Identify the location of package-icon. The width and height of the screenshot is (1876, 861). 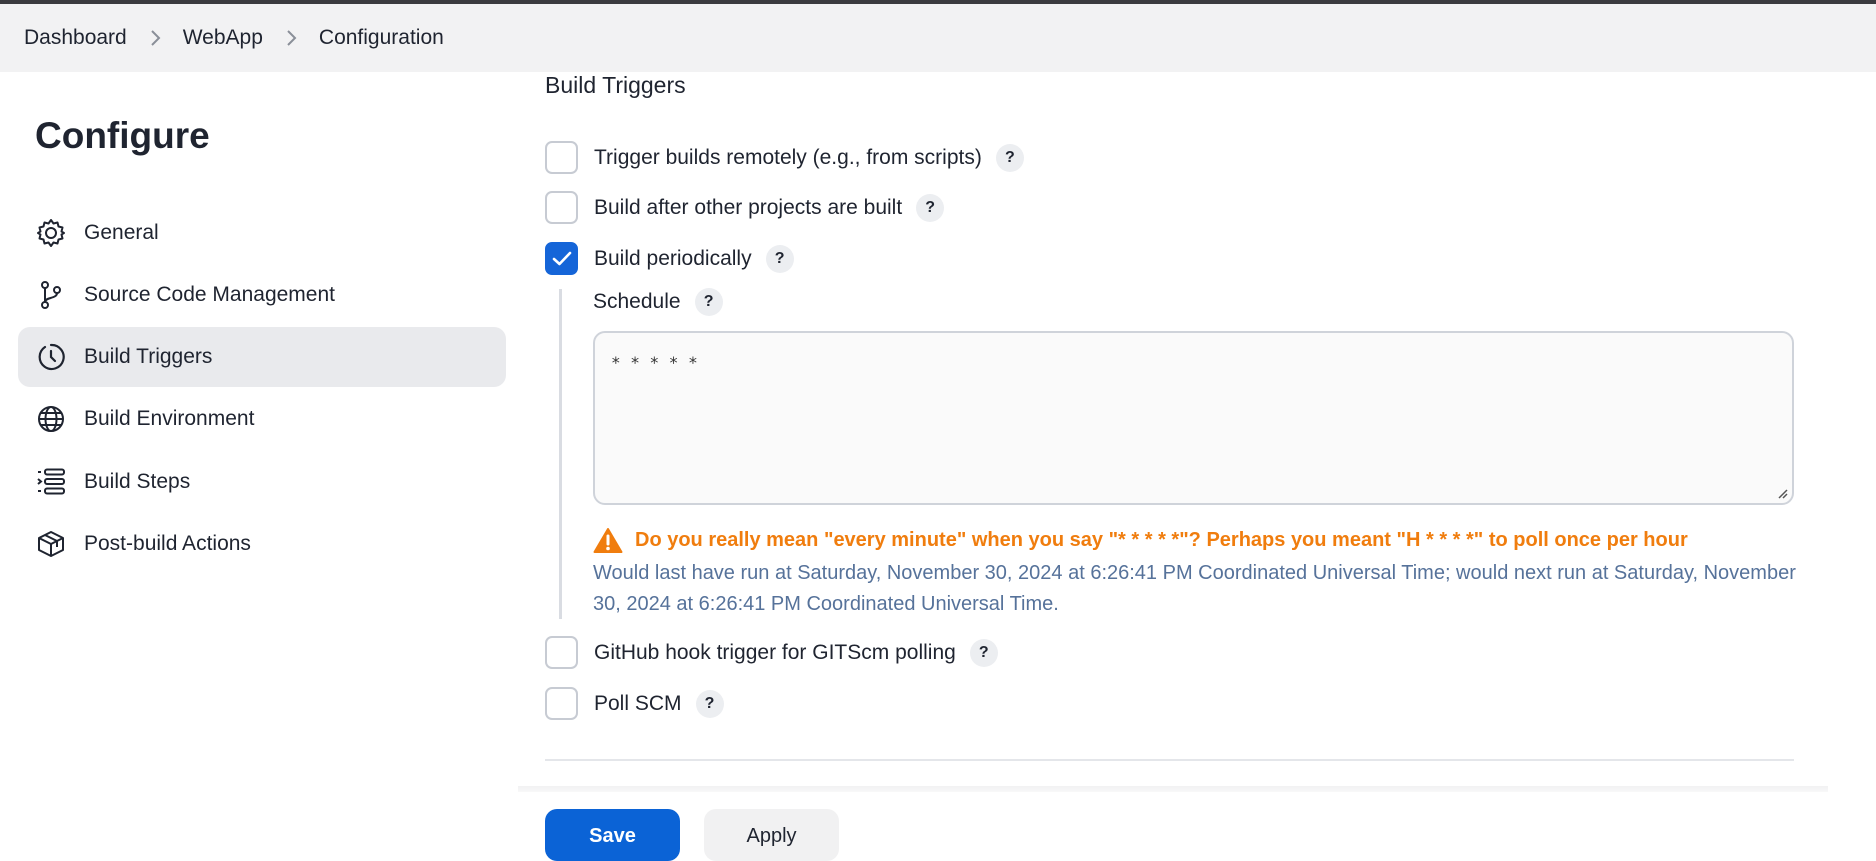
(51, 544).